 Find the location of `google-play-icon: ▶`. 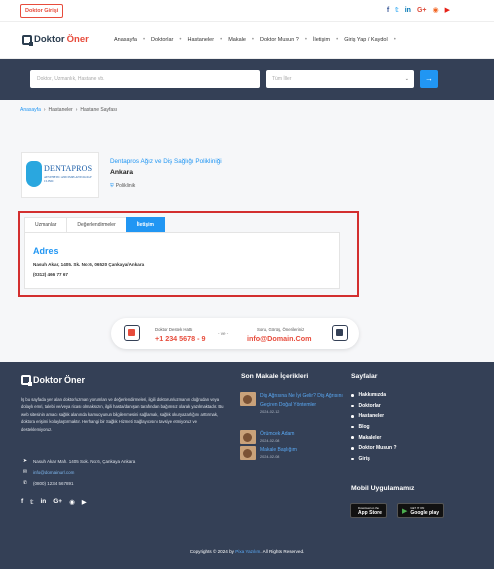

google-play-icon: ▶ is located at coordinates (405, 511).